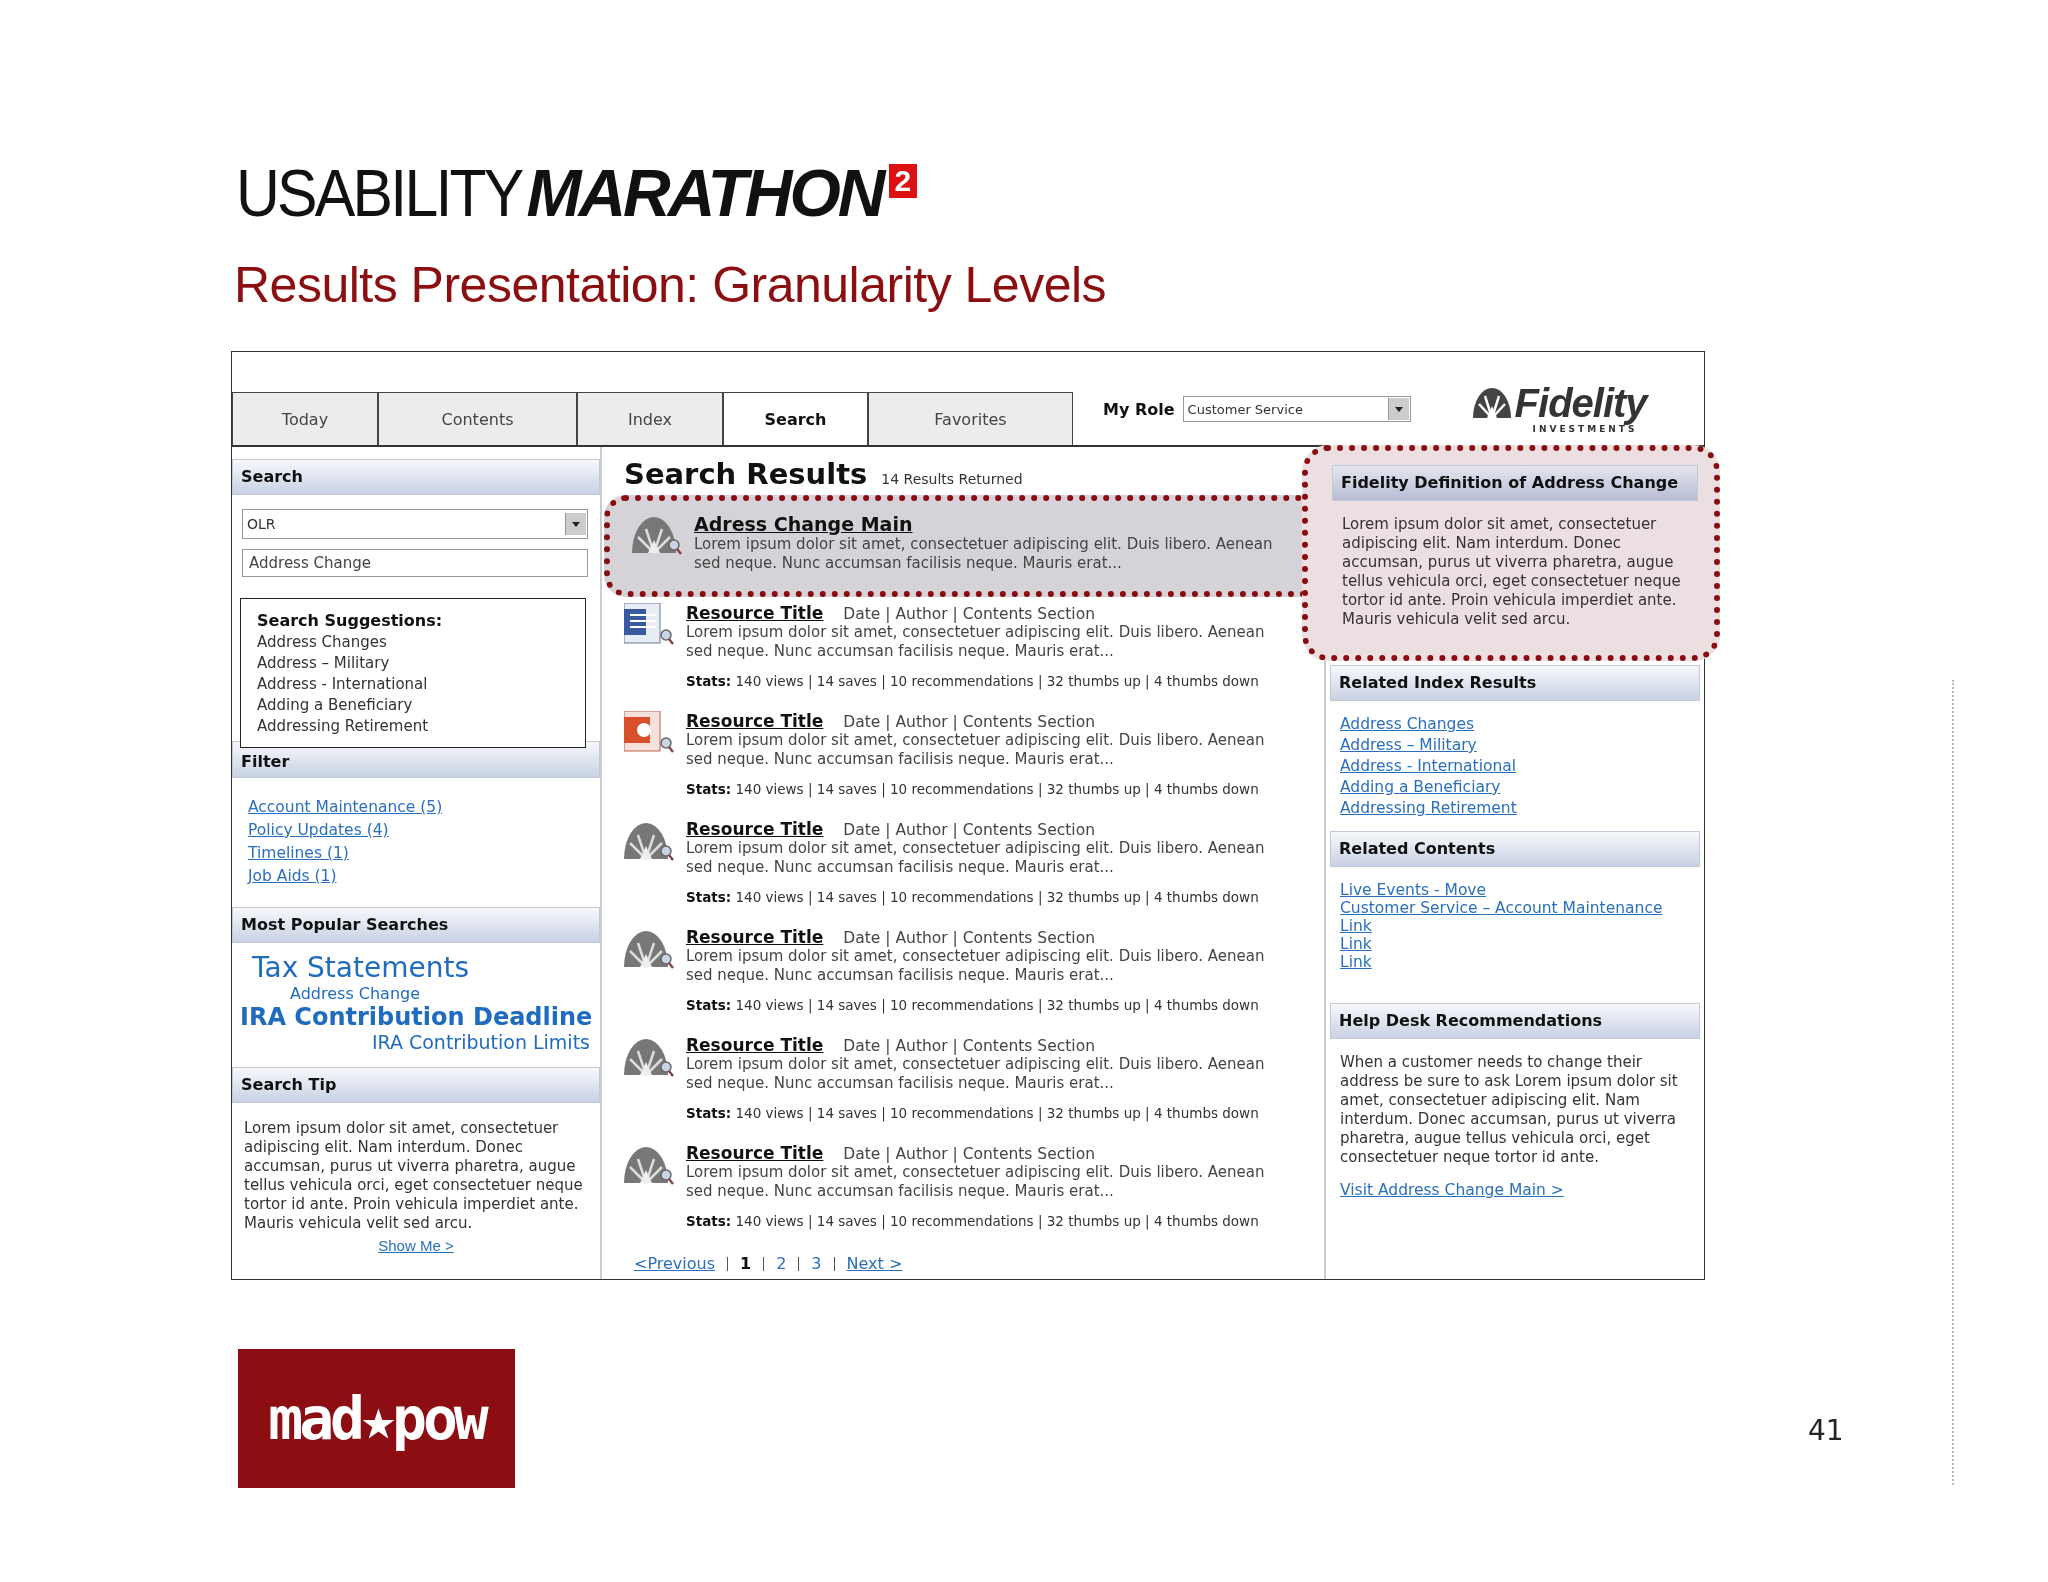 The width and height of the screenshot is (2048, 1582). Describe the element at coordinates (1515, 683) in the screenshot. I see `panel-header: Related Index Results` at that location.